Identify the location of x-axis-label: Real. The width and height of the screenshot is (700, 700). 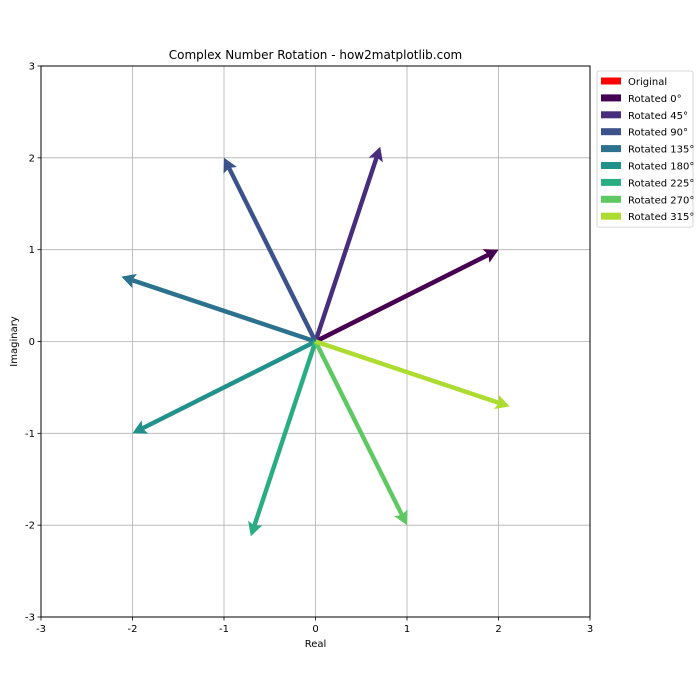
(316, 644).